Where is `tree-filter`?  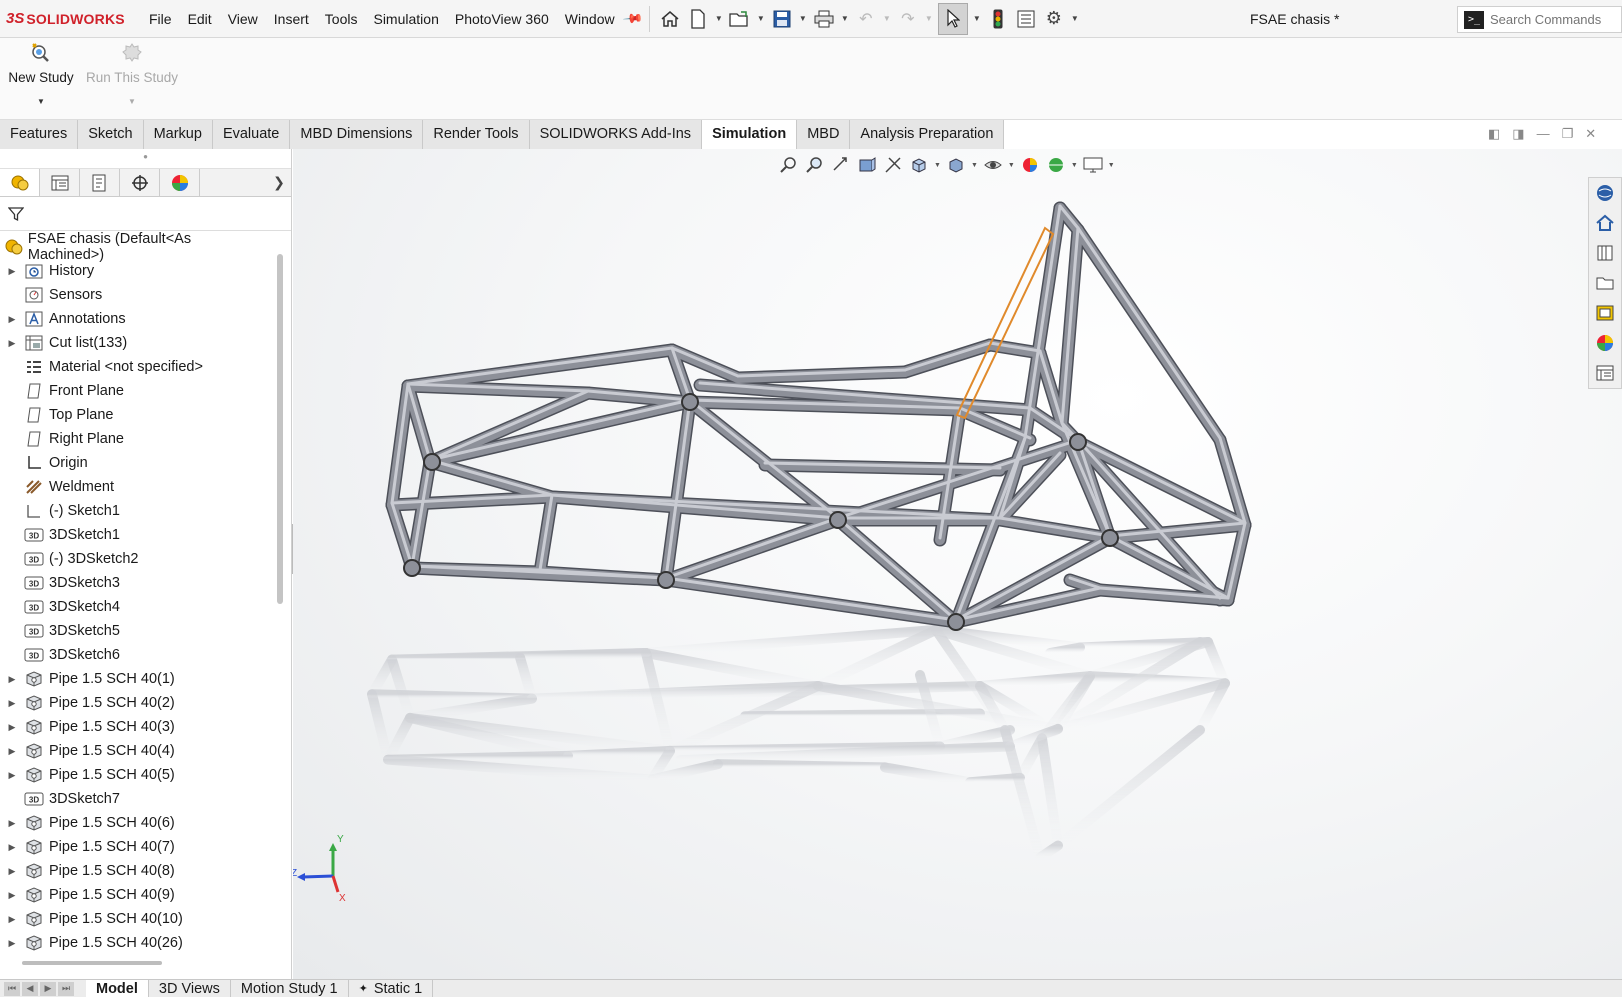
tree-filter is located at coordinates (145, 214).